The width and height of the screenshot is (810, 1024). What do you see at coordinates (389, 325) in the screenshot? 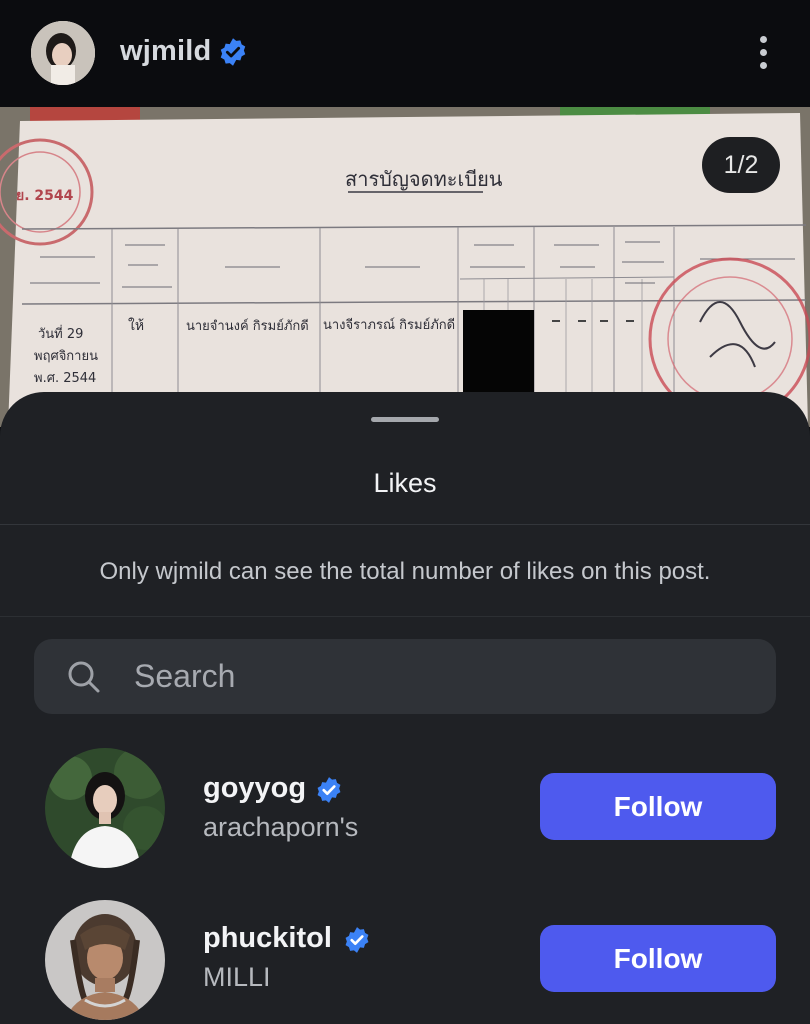
I see `document-receiver: นางจีราภรณ์ กิรมย์ภักดี` at bounding box center [389, 325].